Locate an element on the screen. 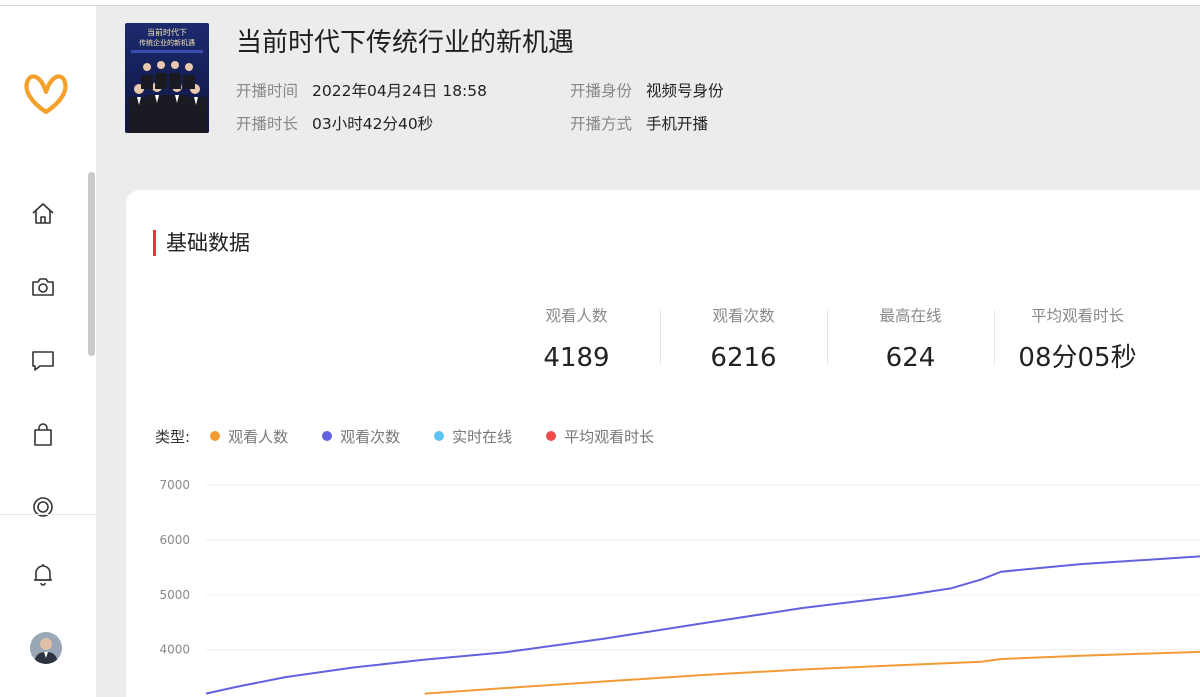 The image size is (1200, 697). meta-value: 2022年04月24日 18:58 is located at coordinates (400, 91).